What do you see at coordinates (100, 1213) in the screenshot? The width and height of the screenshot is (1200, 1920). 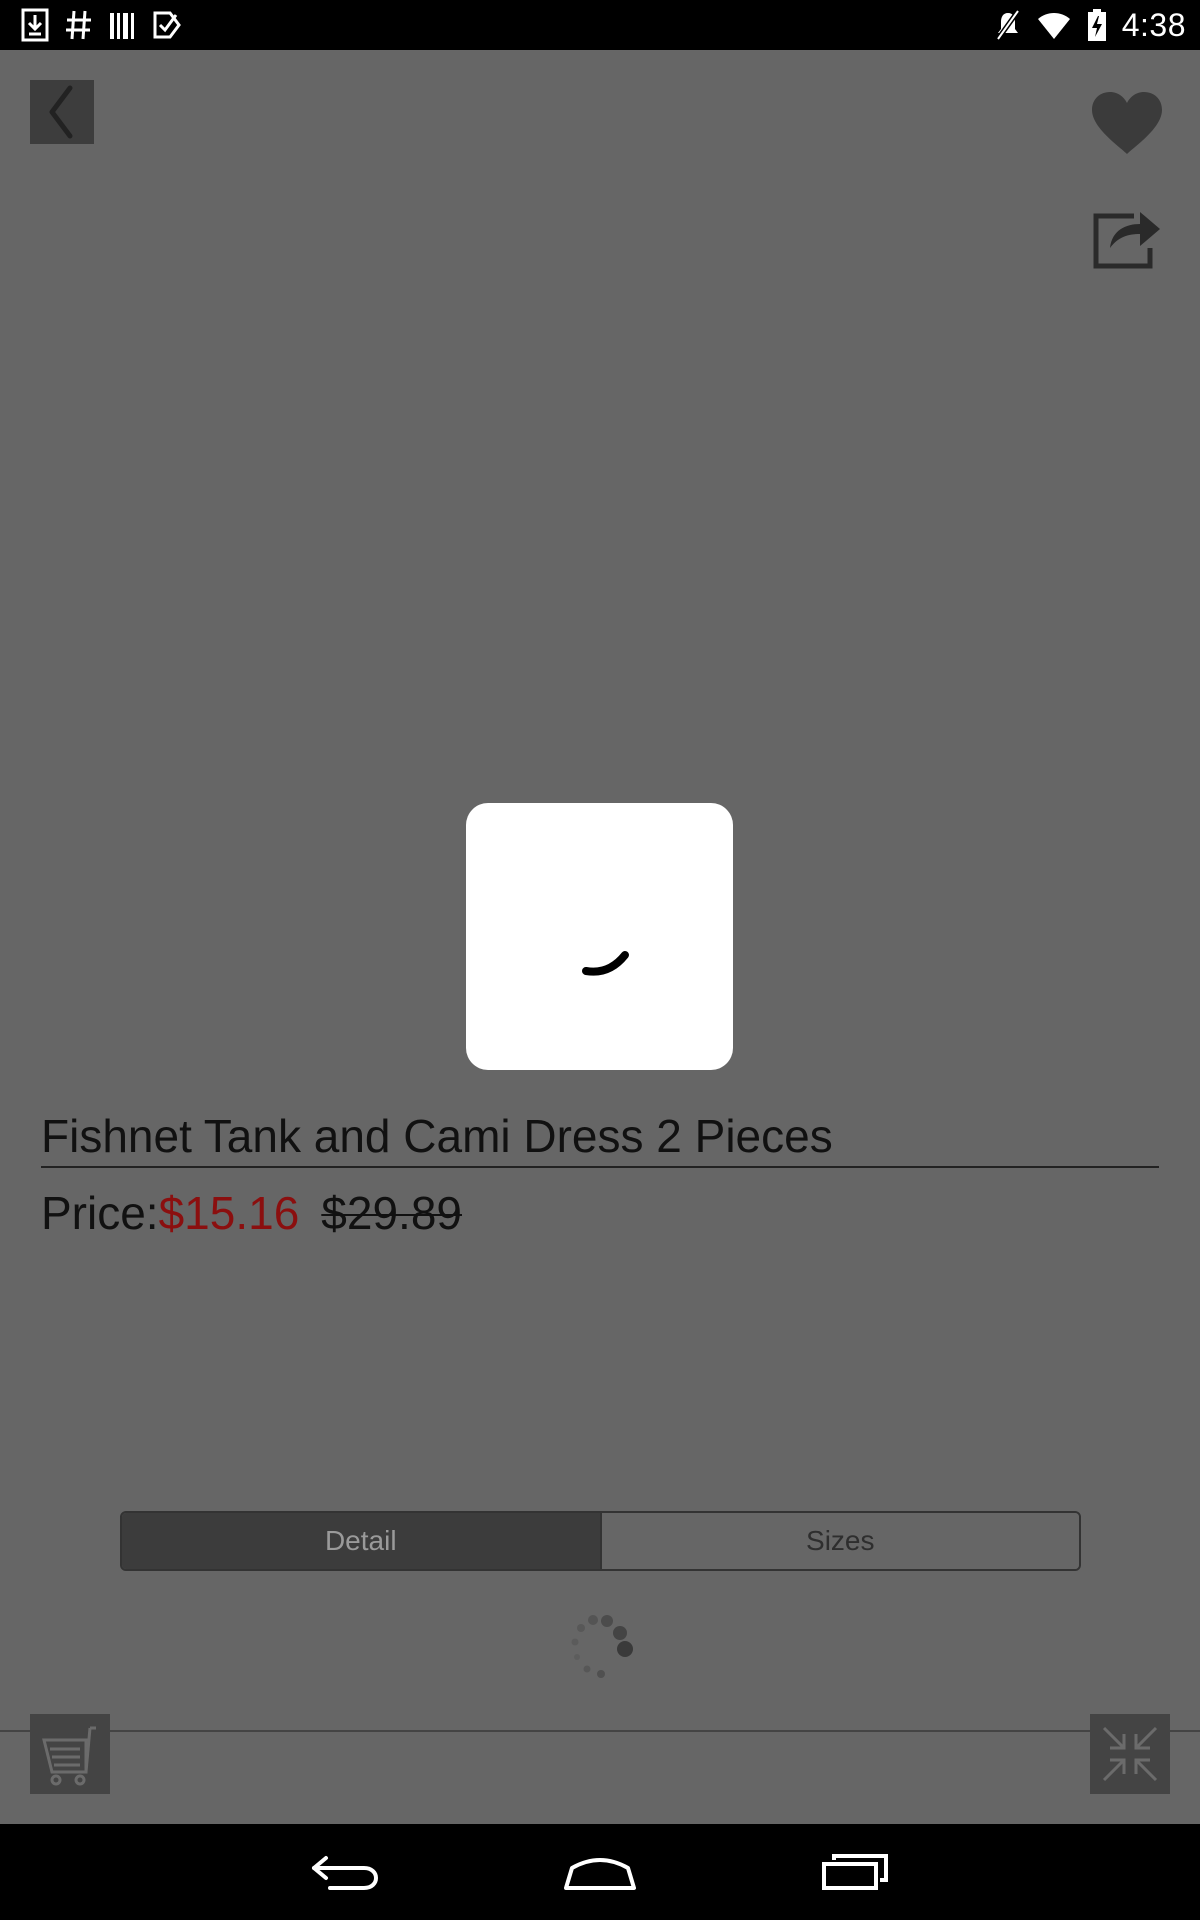 I see `price-label: Price:` at bounding box center [100, 1213].